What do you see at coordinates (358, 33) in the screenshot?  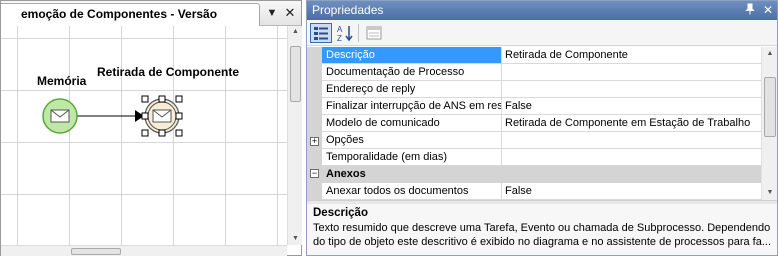 I see `toolbar-separator` at bounding box center [358, 33].